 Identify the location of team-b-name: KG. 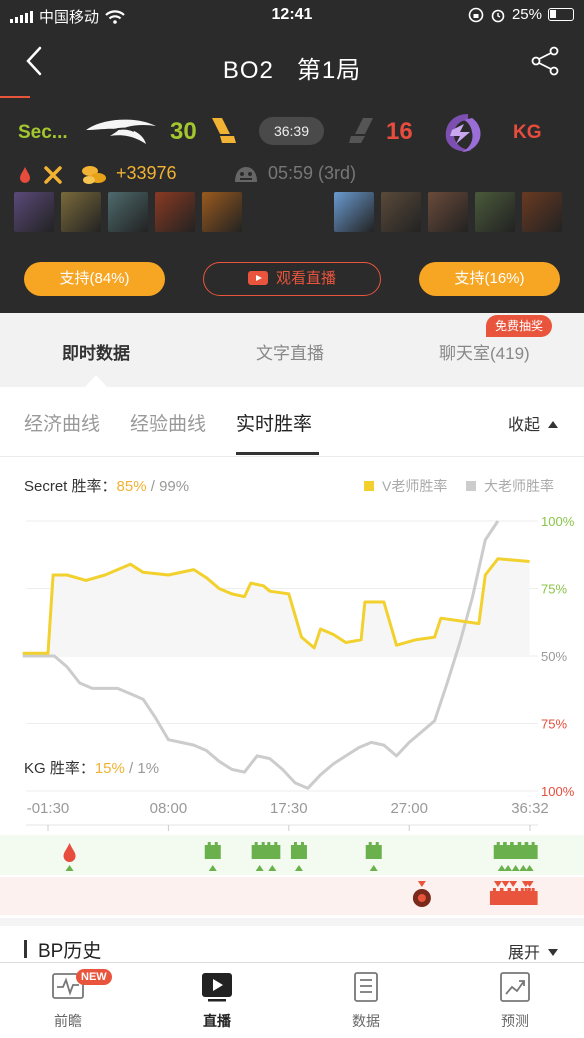
(527, 132).